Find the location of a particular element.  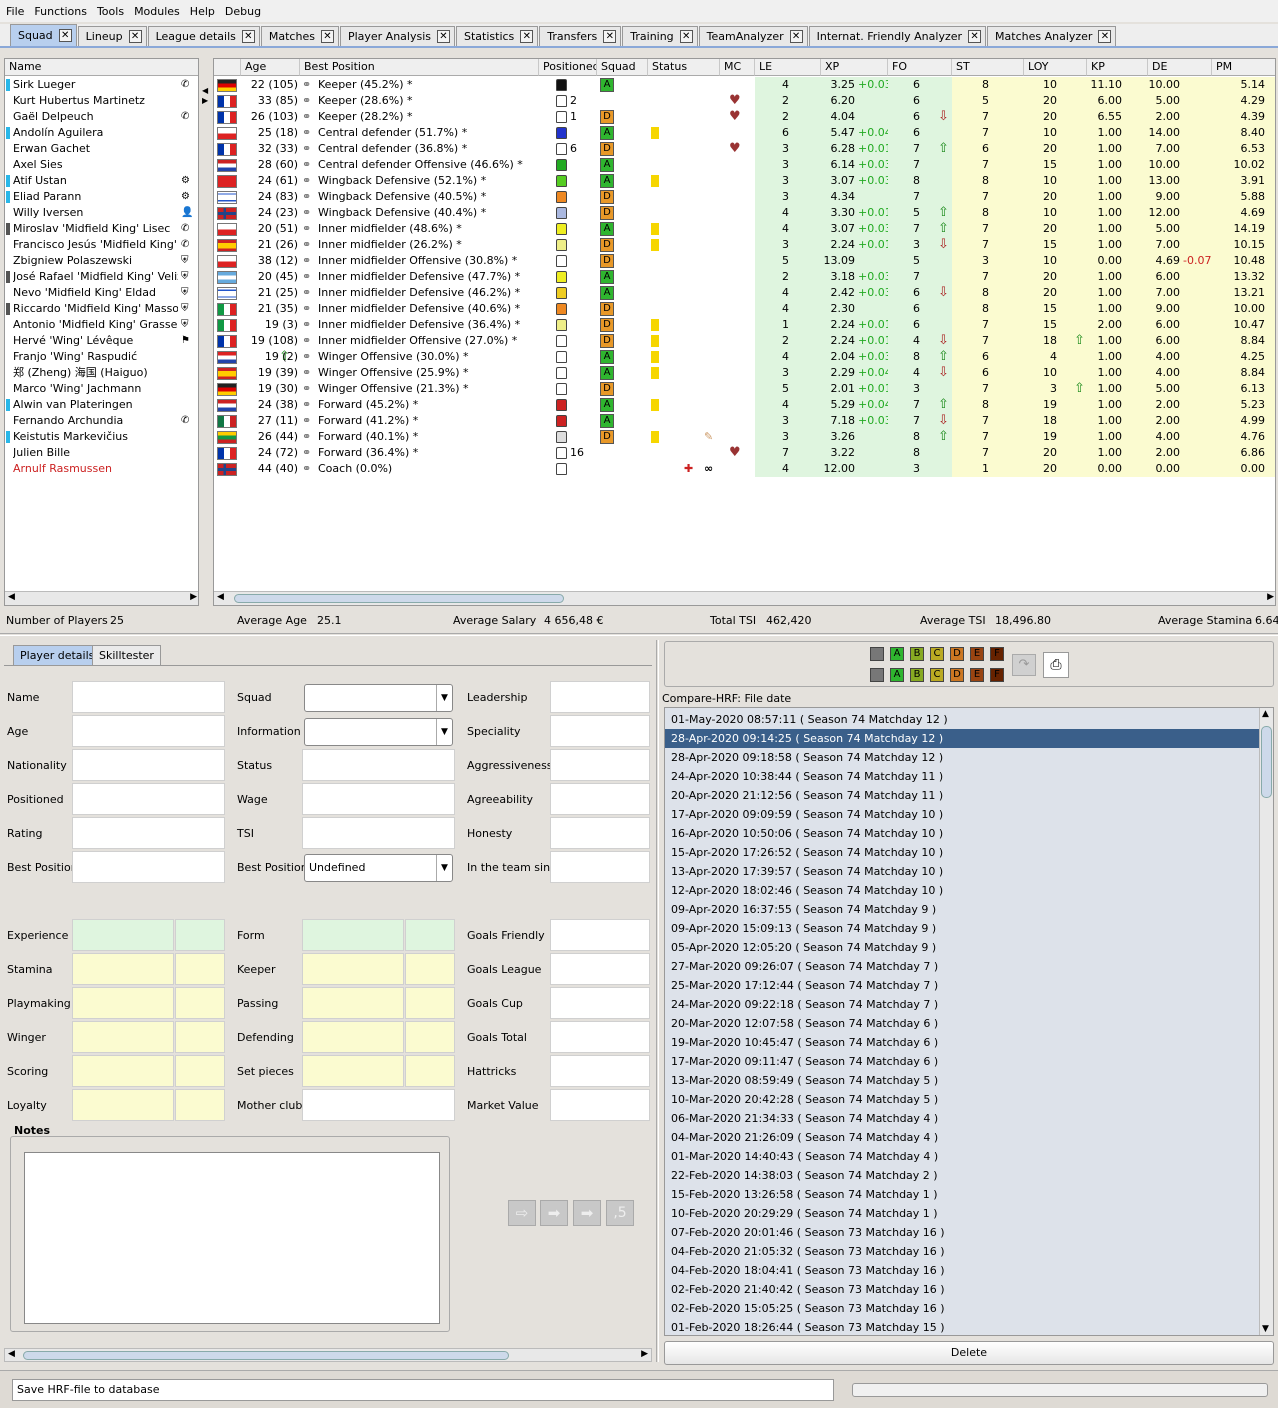

name-list-item: Nevo 'Midfield King' Eldad ⛨ is located at coordinates (101, 293).